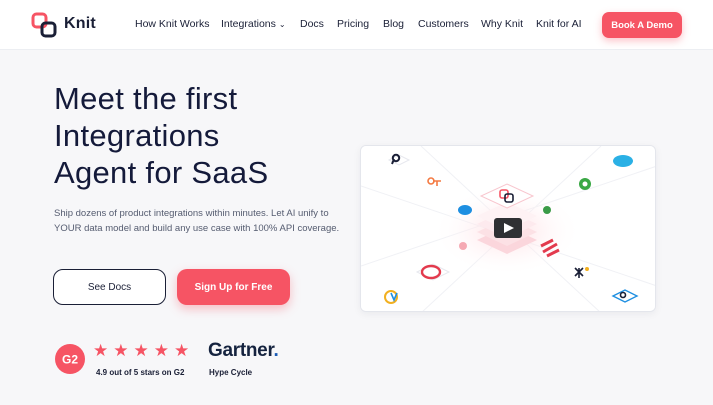 This screenshot has width=713, height=405. I want to click on hero-title-line-3: Agent for SaaS, so click(161, 172).